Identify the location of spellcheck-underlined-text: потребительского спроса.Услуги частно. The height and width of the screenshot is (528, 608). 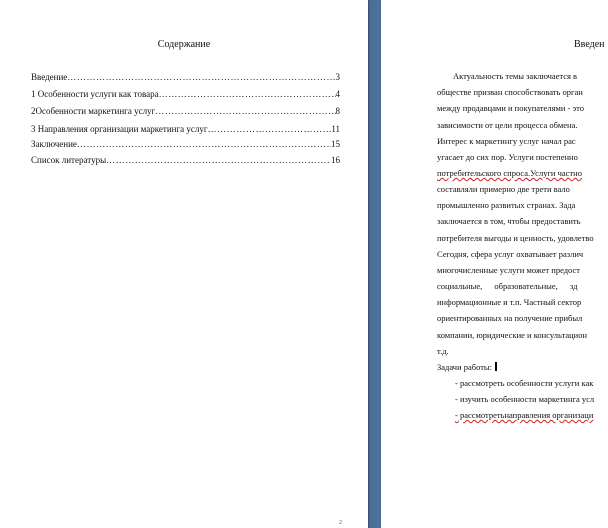
(509, 173).